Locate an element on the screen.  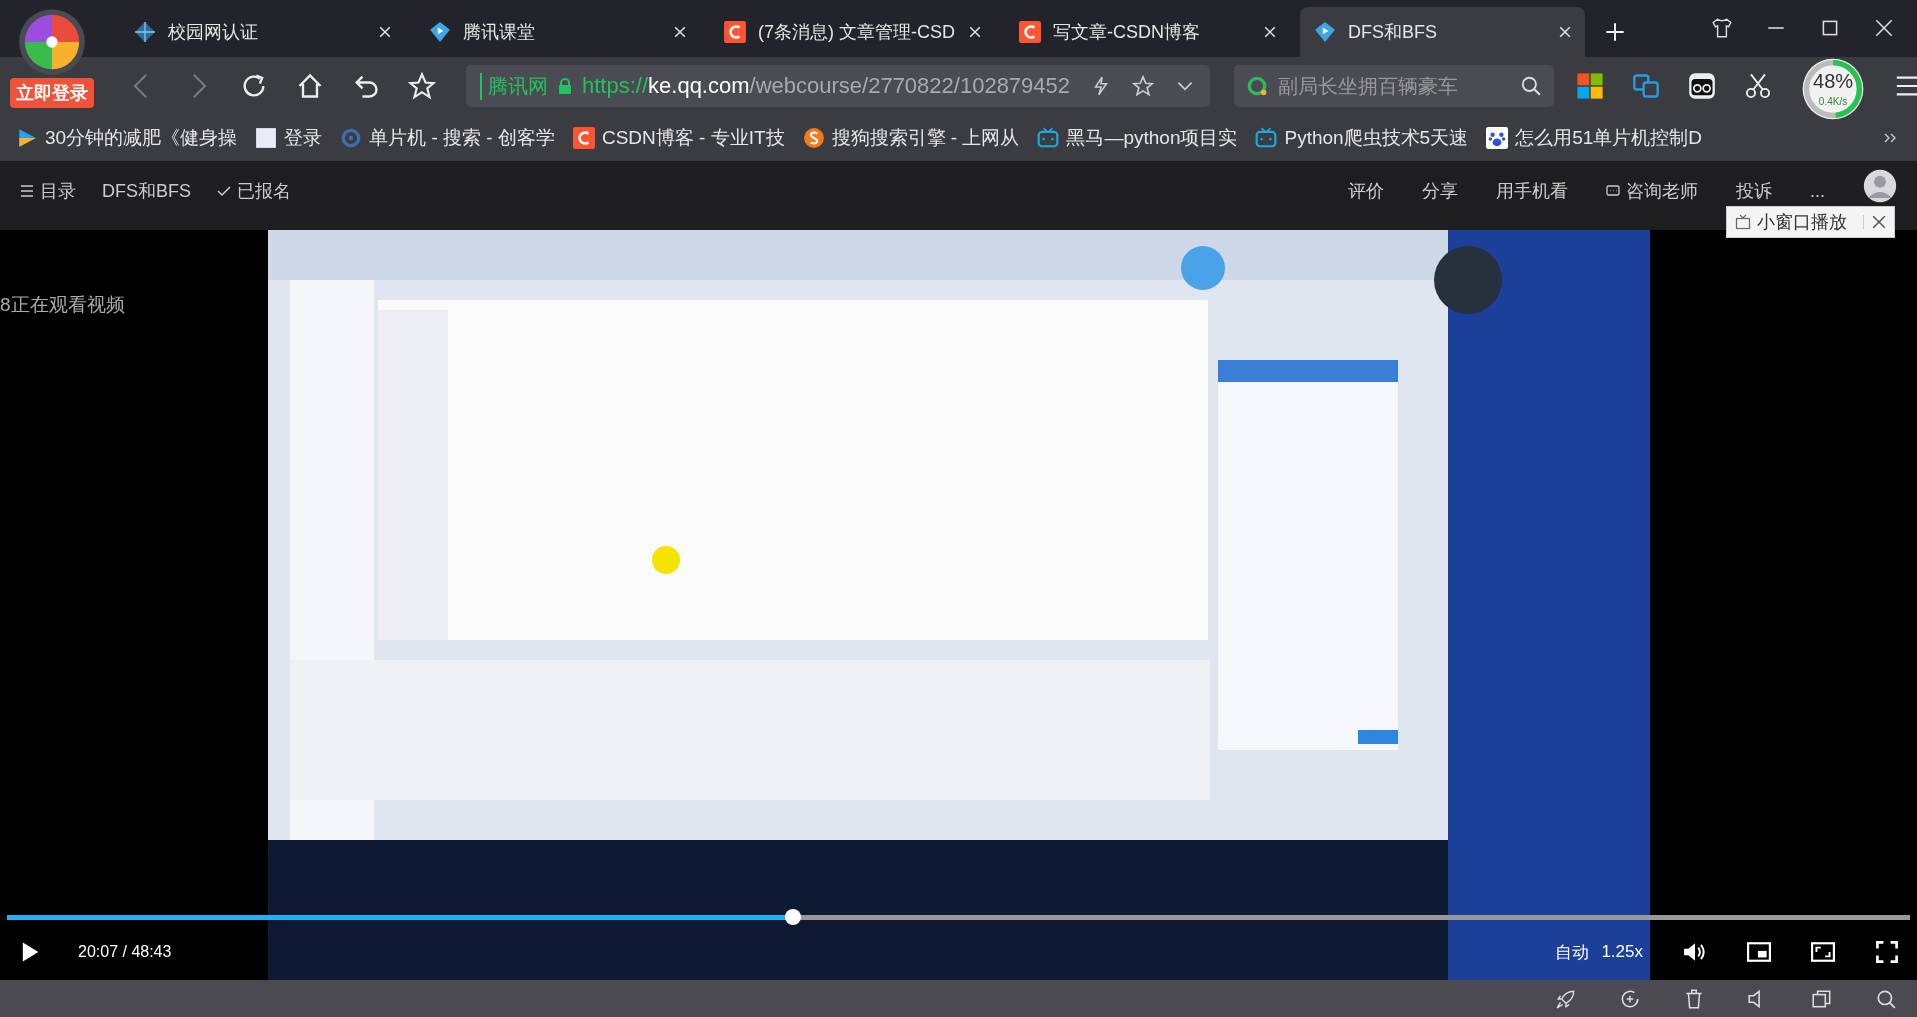
search-icon is located at coordinates (1531, 86).